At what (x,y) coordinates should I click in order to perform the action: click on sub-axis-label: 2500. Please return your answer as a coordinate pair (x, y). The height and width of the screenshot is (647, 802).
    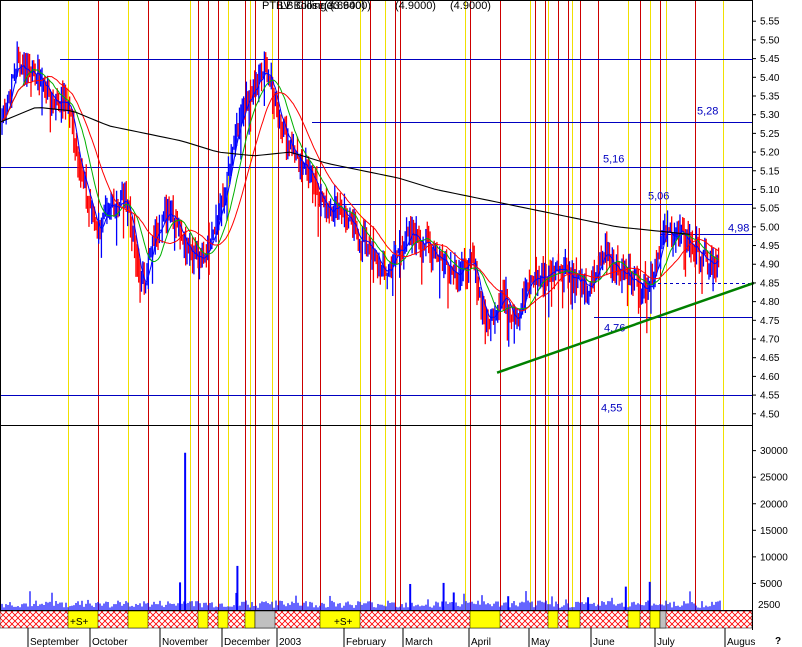
    Looking at the image, I should click on (769, 605).